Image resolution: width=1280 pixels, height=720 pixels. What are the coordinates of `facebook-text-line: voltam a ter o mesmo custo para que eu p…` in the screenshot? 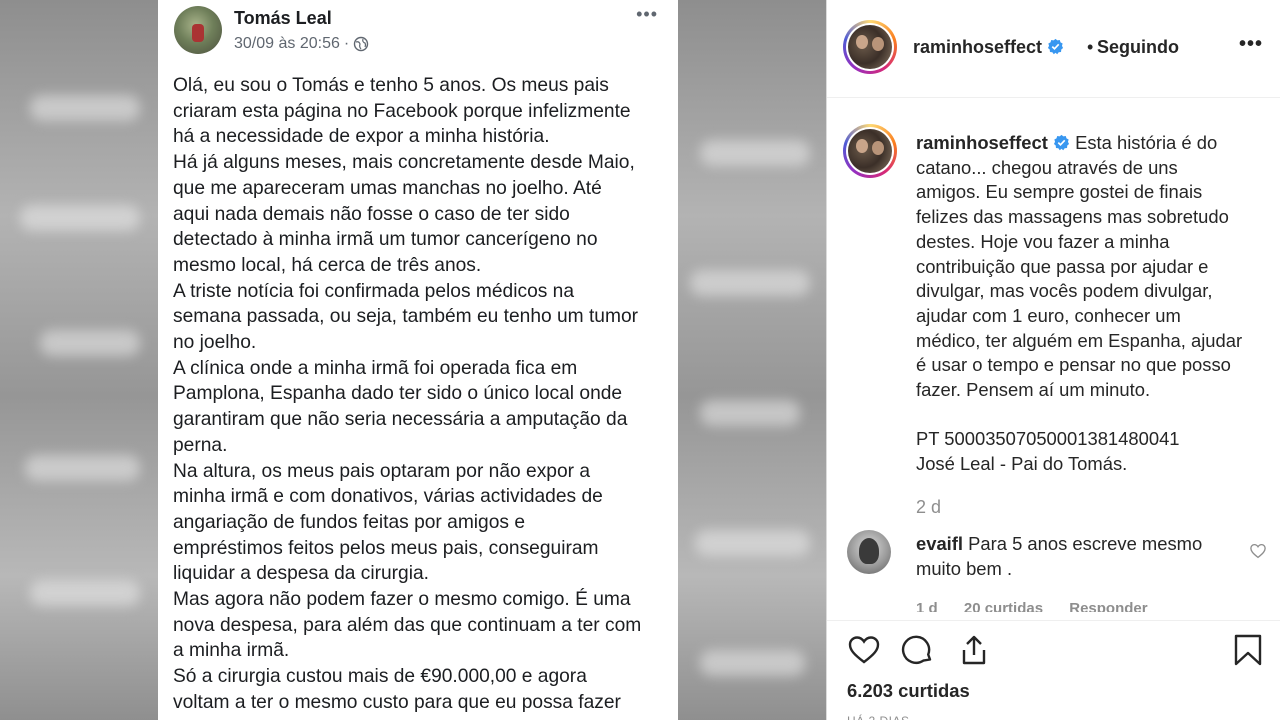 It's located at (397, 702).